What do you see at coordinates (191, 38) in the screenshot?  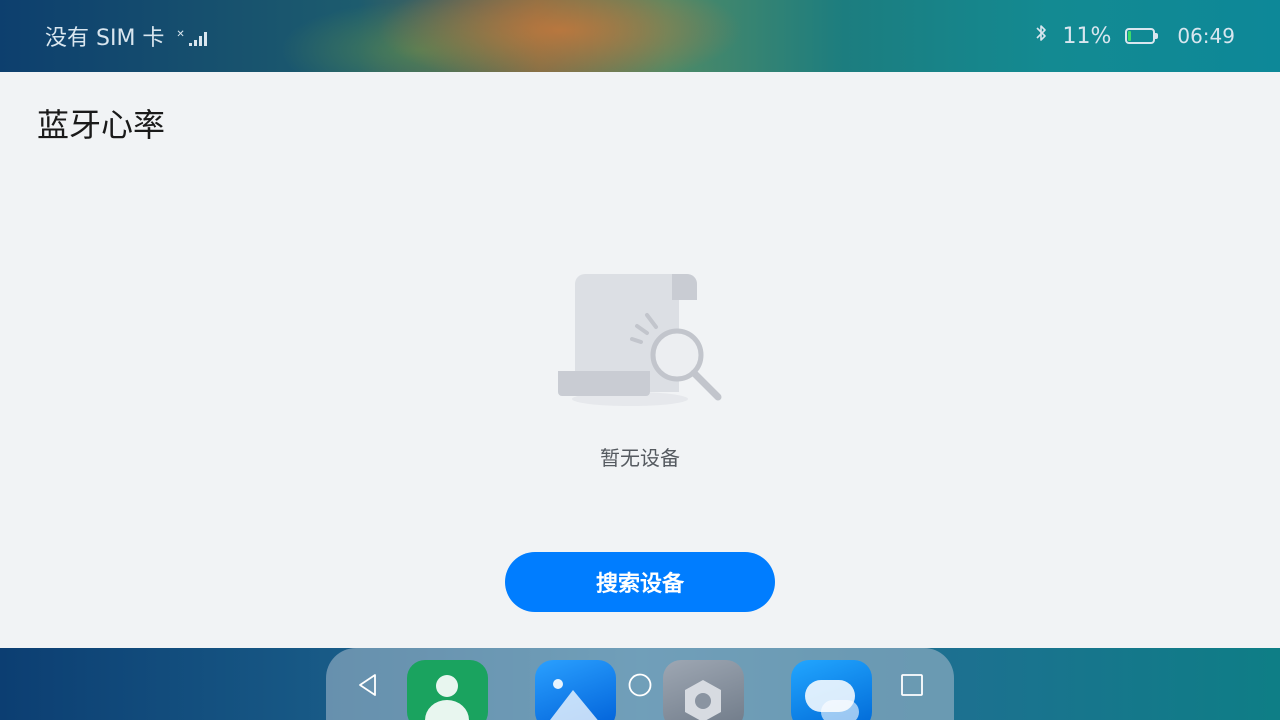 I see `signal-icon: ✕` at bounding box center [191, 38].